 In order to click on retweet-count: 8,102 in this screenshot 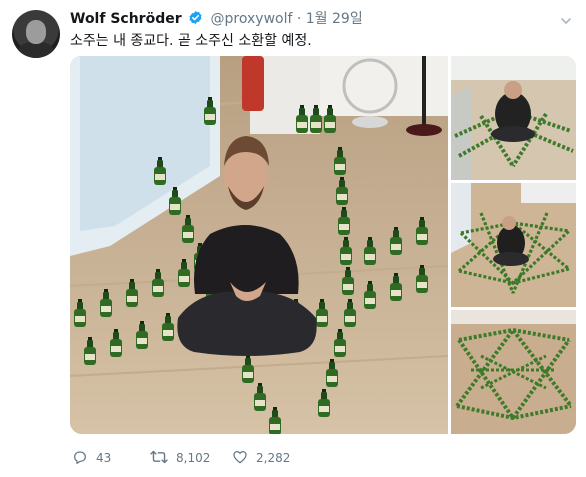, I will do `click(193, 458)`.